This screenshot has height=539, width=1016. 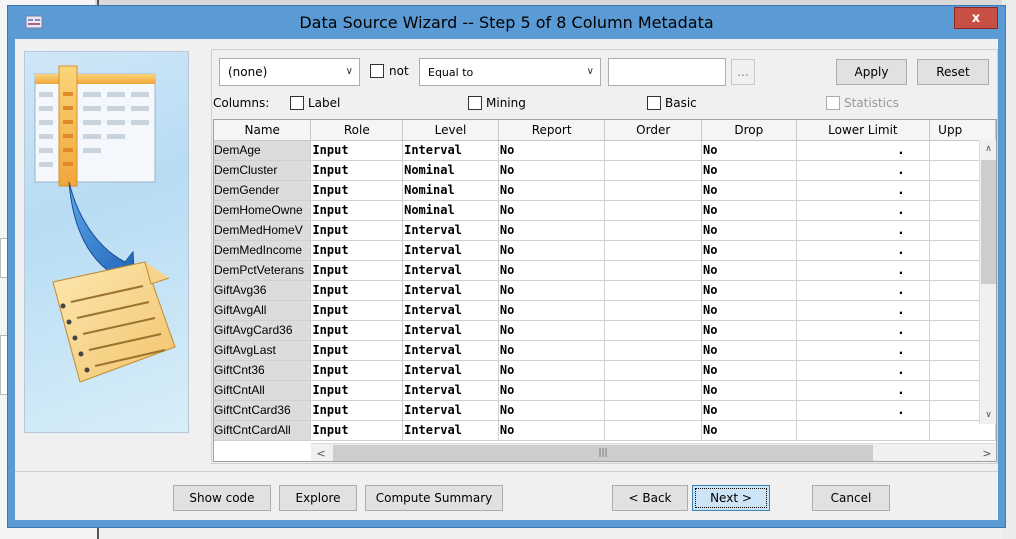 What do you see at coordinates (289, 72) in the screenshot?
I see `filter-column-select: (none) ∨` at bounding box center [289, 72].